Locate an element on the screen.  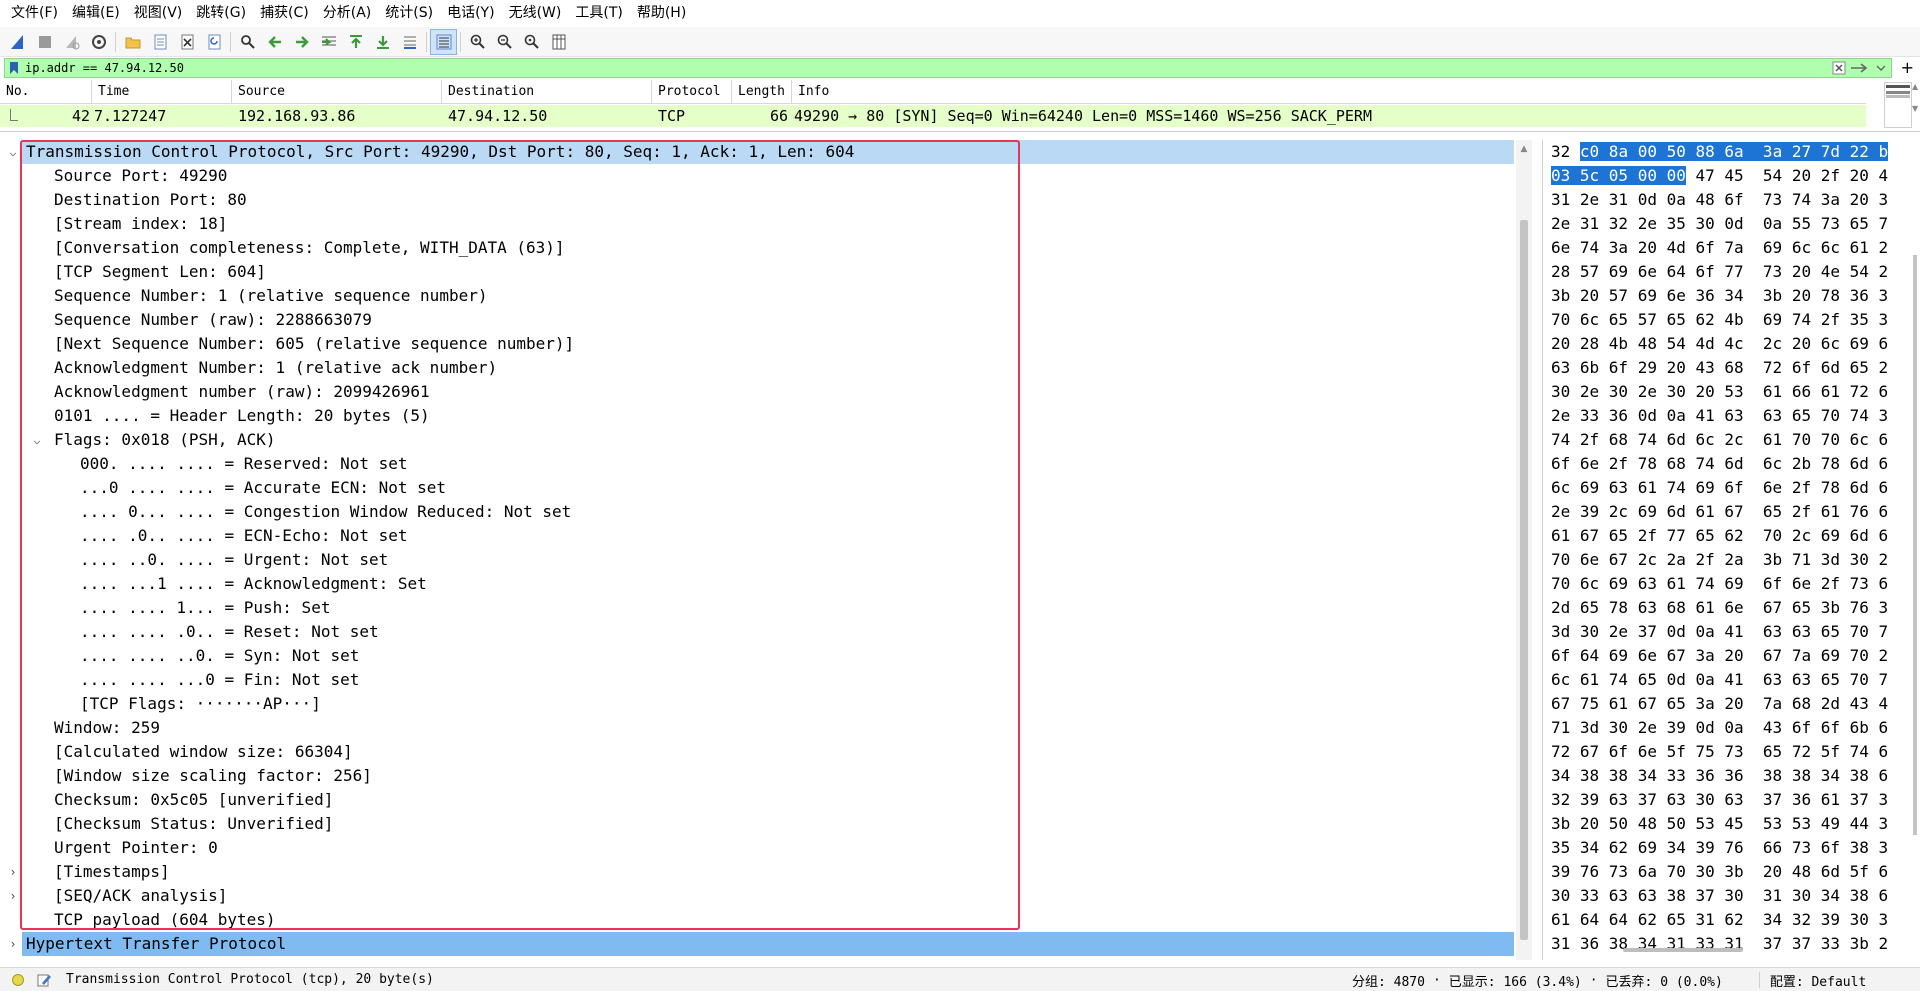
hex-line: 34 38 38 34 33 36 36 38 38 34 38 6 is located at coordinates (1719, 776).